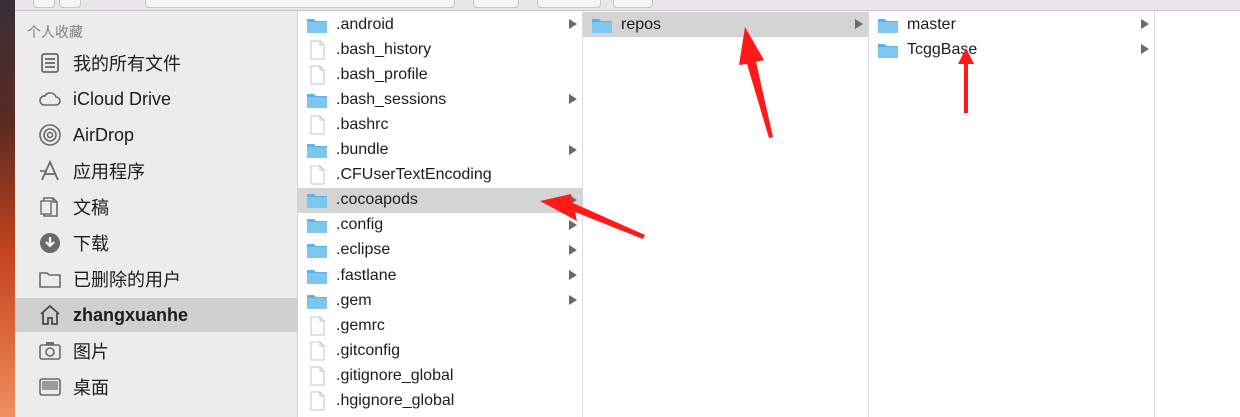  What do you see at coordinates (440, 225) in the screenshot?
I see `home-column-item: .config` at bounding box center [440, 225].